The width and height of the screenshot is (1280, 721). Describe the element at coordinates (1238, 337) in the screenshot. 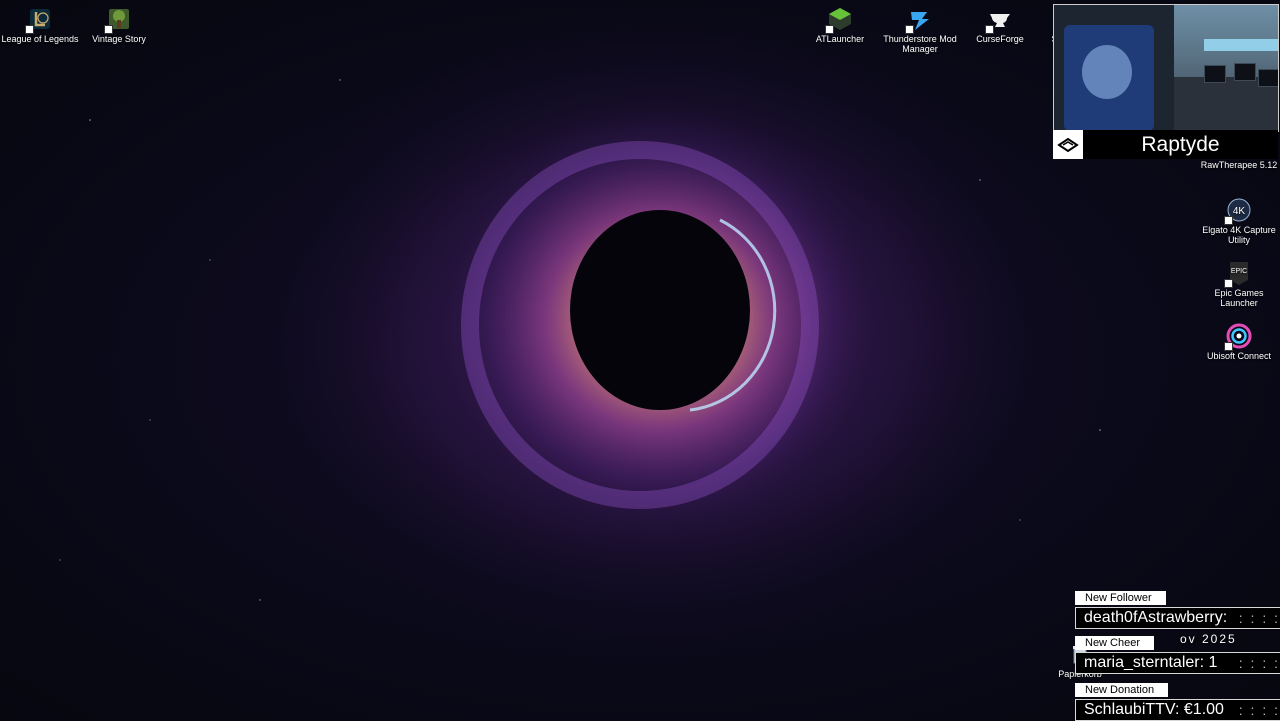

I see `ubisoft-connect-icon` at that location.